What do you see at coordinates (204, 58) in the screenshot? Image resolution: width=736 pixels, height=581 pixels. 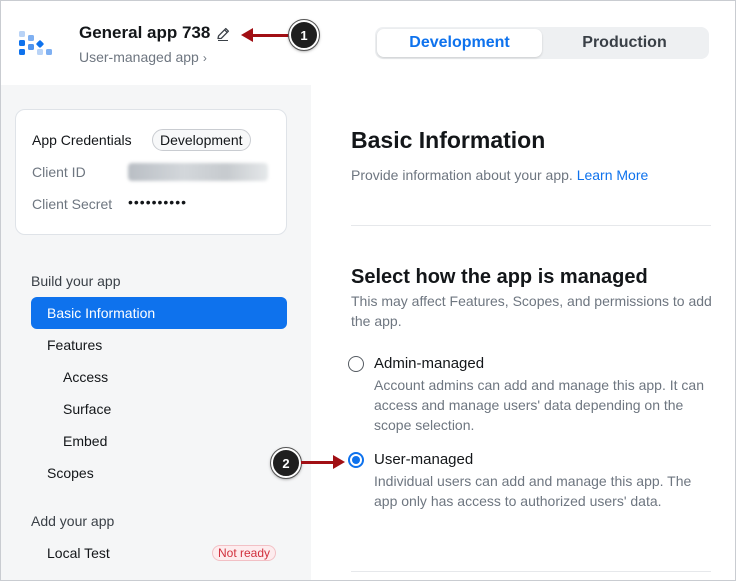 I see `chevron-right-icon: ›` at bounding box center [204, 58].